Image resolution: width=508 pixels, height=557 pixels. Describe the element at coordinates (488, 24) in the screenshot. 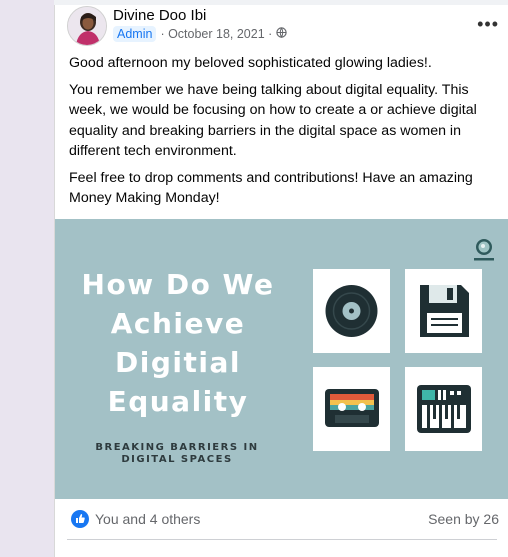

I see `more-options-icon: •••` at that location.